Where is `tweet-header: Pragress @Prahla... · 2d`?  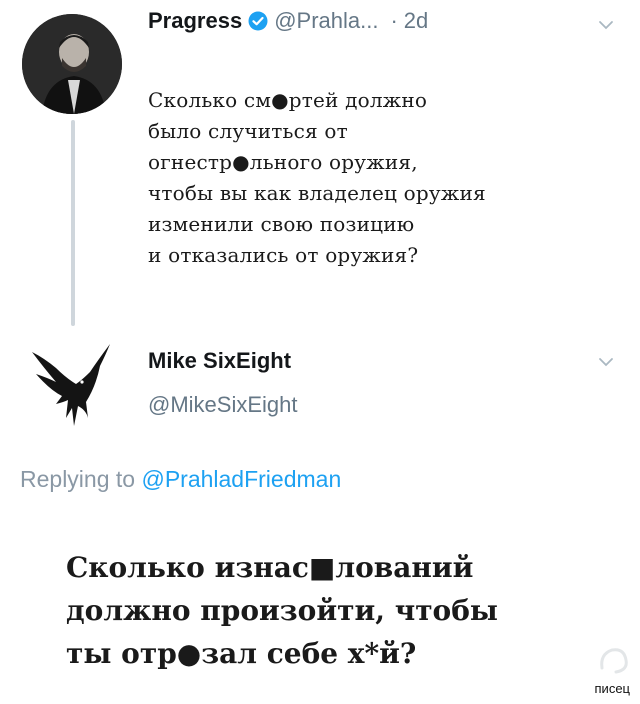 tweet-header: Pragress @Prahla... · 2d is located at coordinates (288, 21).